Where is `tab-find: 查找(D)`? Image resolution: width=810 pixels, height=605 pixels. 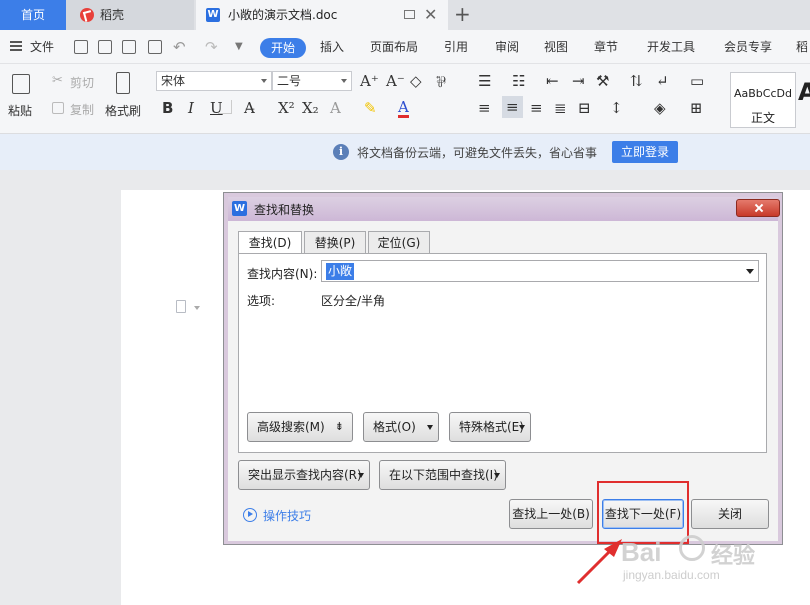
tab-find: 查找(D) is located at coordinates (270, 243).